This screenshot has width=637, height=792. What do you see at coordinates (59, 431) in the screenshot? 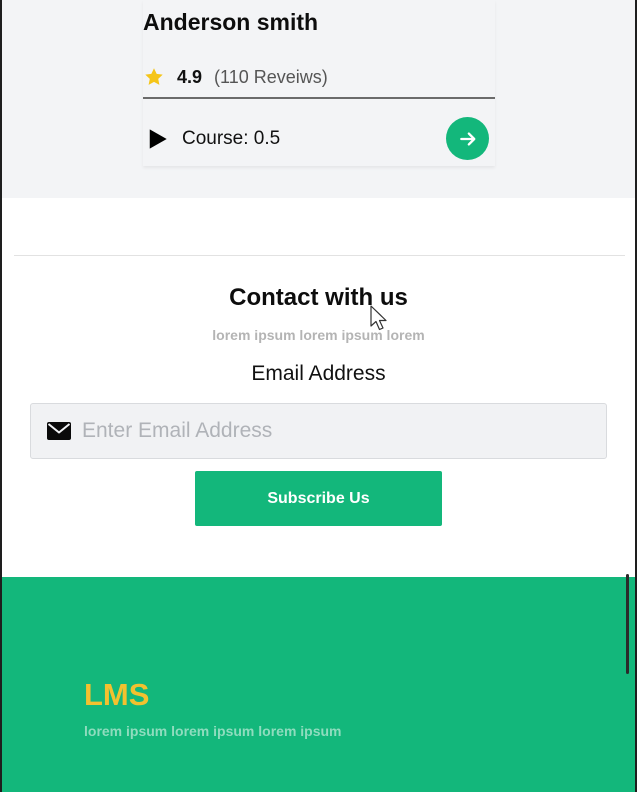
I see `envelope-icon` at bounding box center [59, 431].